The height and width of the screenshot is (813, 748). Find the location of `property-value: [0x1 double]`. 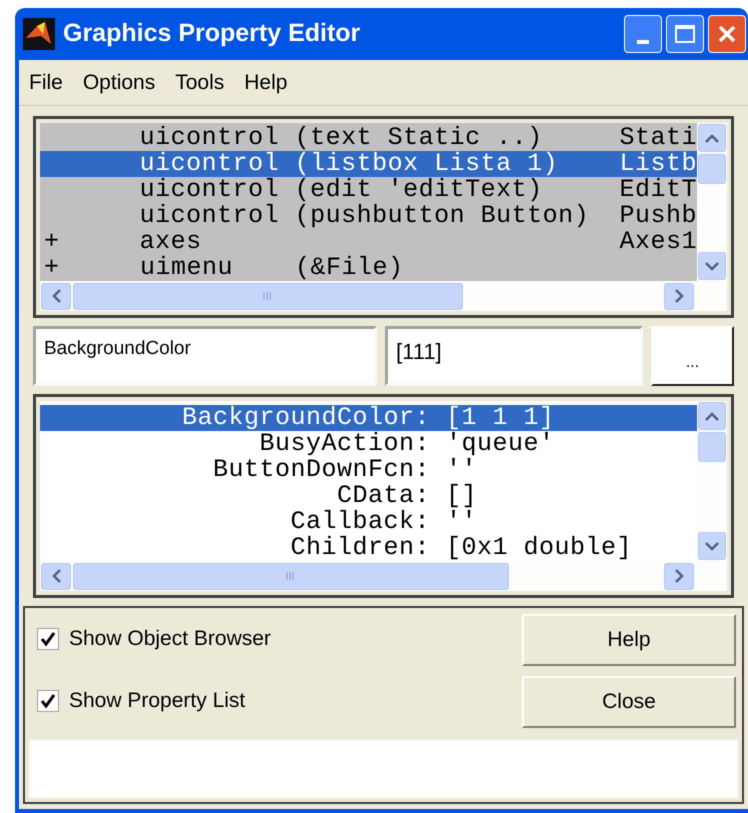

property-value: [0x1 double] is located at coordinates (538, 548).